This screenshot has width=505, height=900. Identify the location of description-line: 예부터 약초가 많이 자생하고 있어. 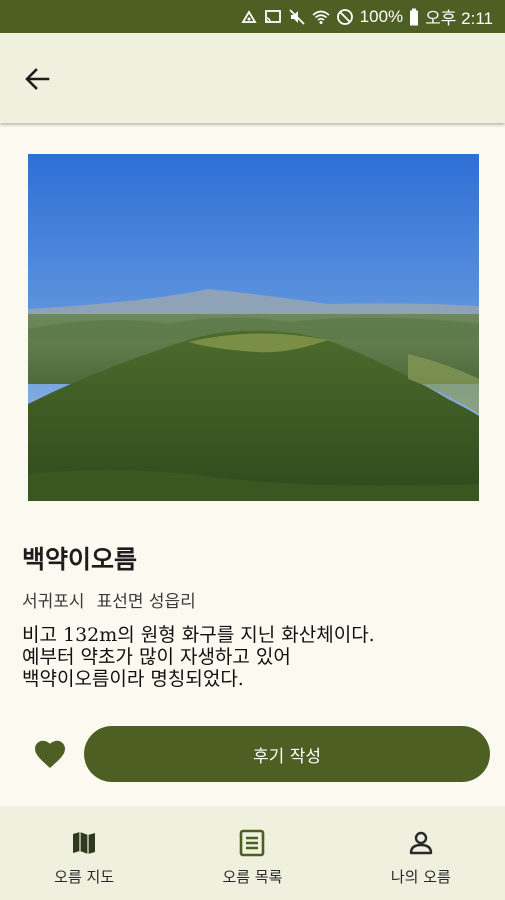
(156, 657).